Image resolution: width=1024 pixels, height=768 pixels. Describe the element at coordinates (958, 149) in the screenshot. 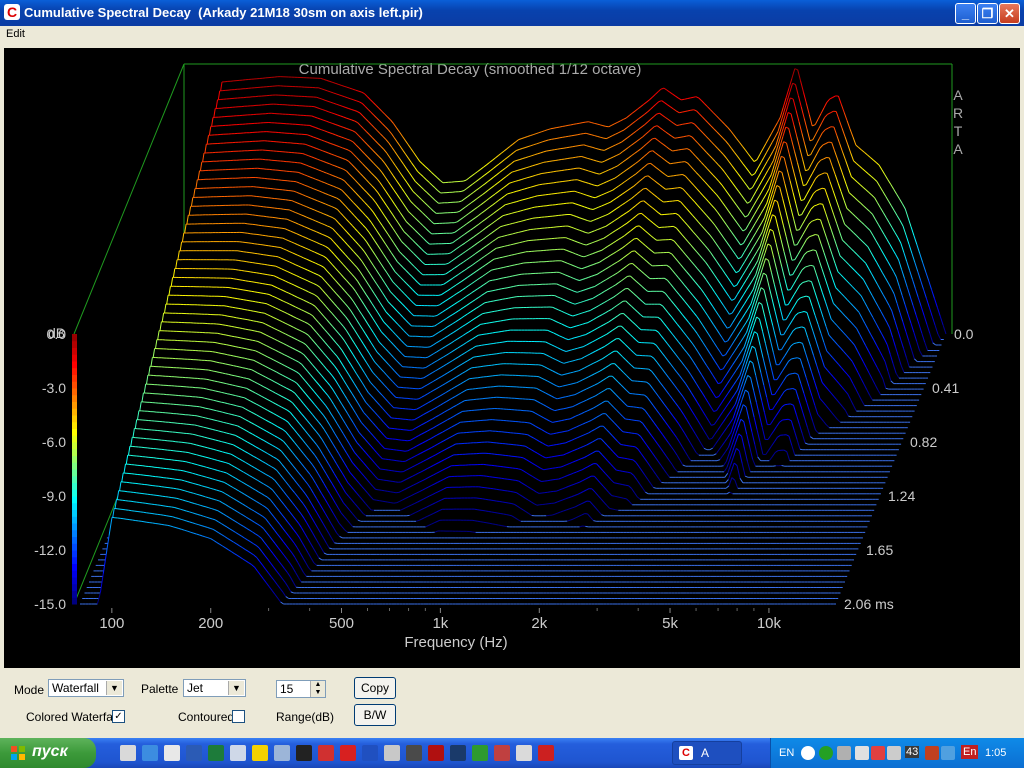

I see `watermark-letter: A` at that location.